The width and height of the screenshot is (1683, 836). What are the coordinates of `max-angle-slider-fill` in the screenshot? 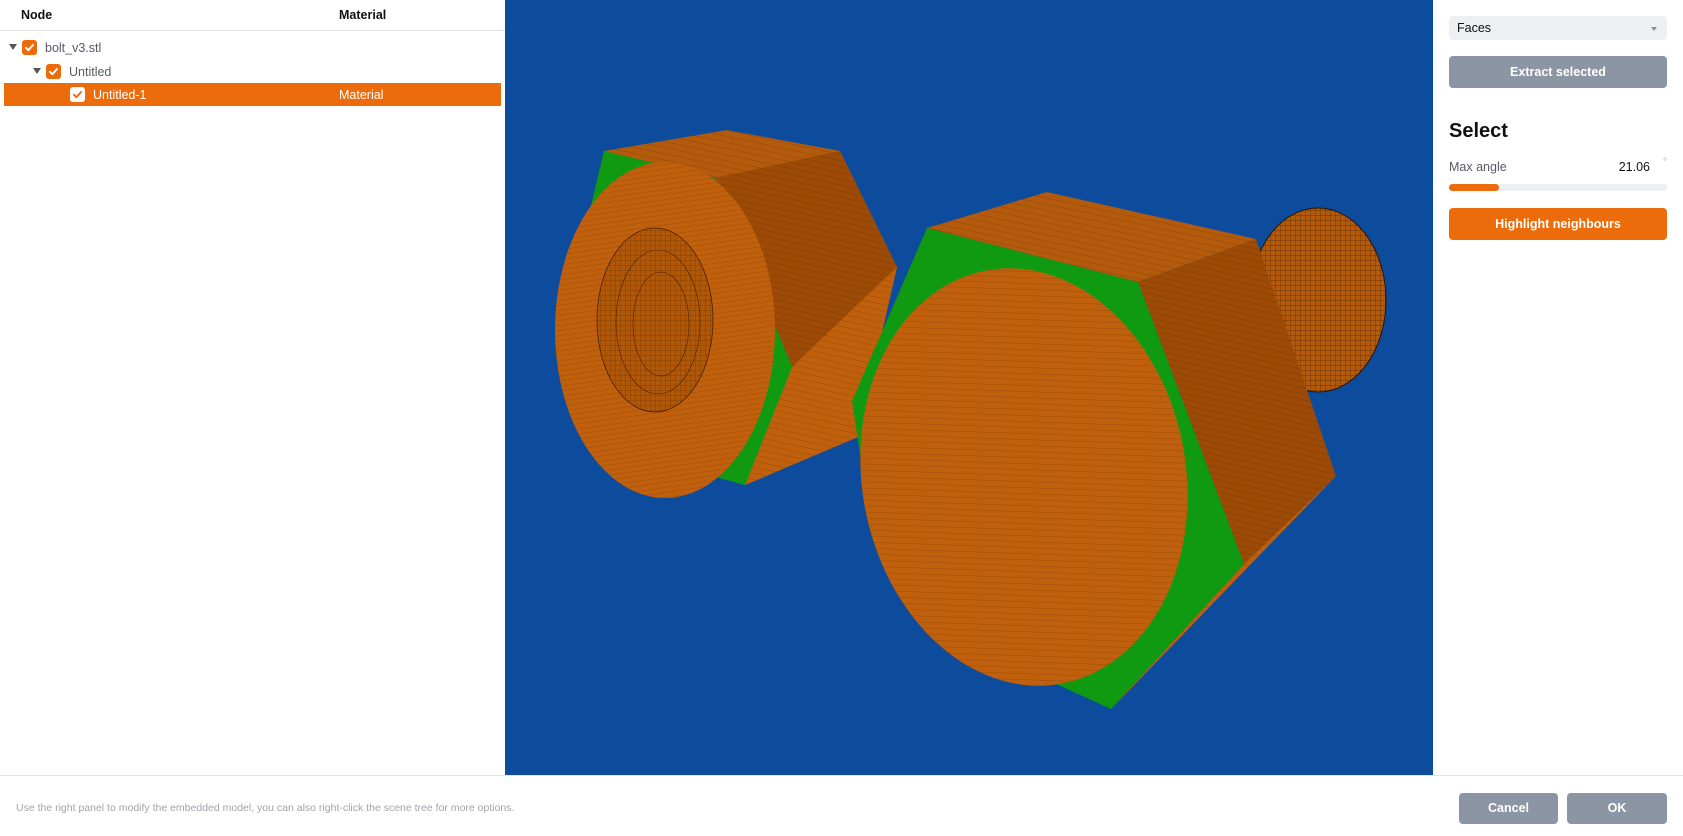 It's located at (1474, 187).